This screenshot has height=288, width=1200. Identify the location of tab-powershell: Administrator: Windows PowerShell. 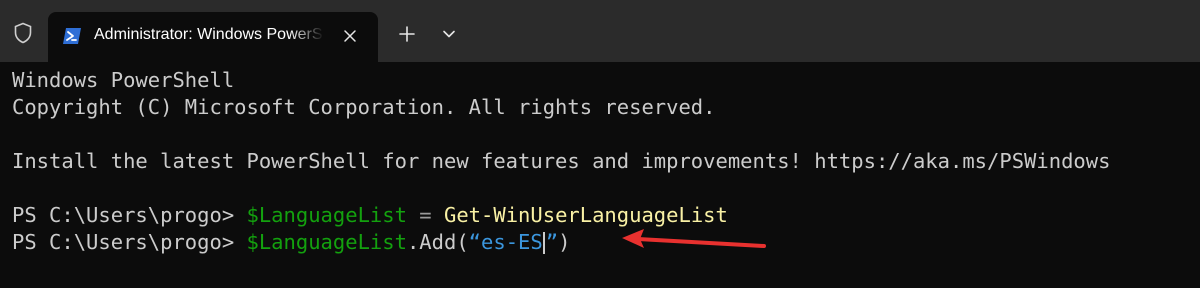
(213, 37).